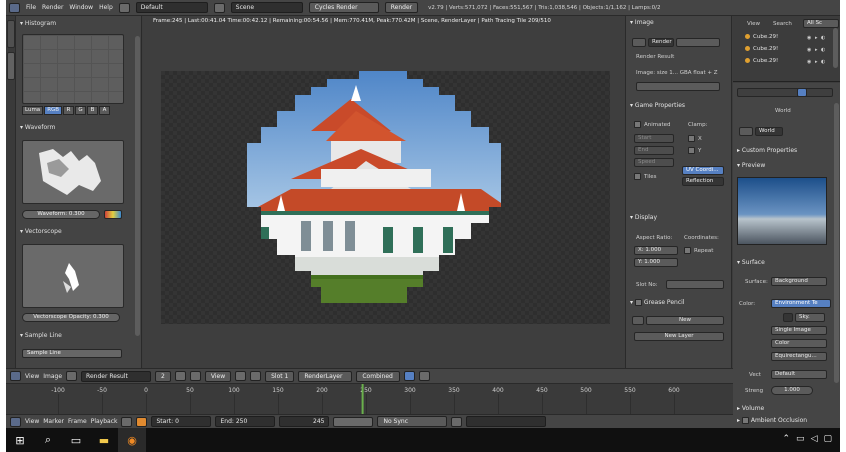 This screenshot has height=452, width=846. Describe the element at coordinates (33, 110) in the screenshot. I see `channel-luma: Luma` at that location.